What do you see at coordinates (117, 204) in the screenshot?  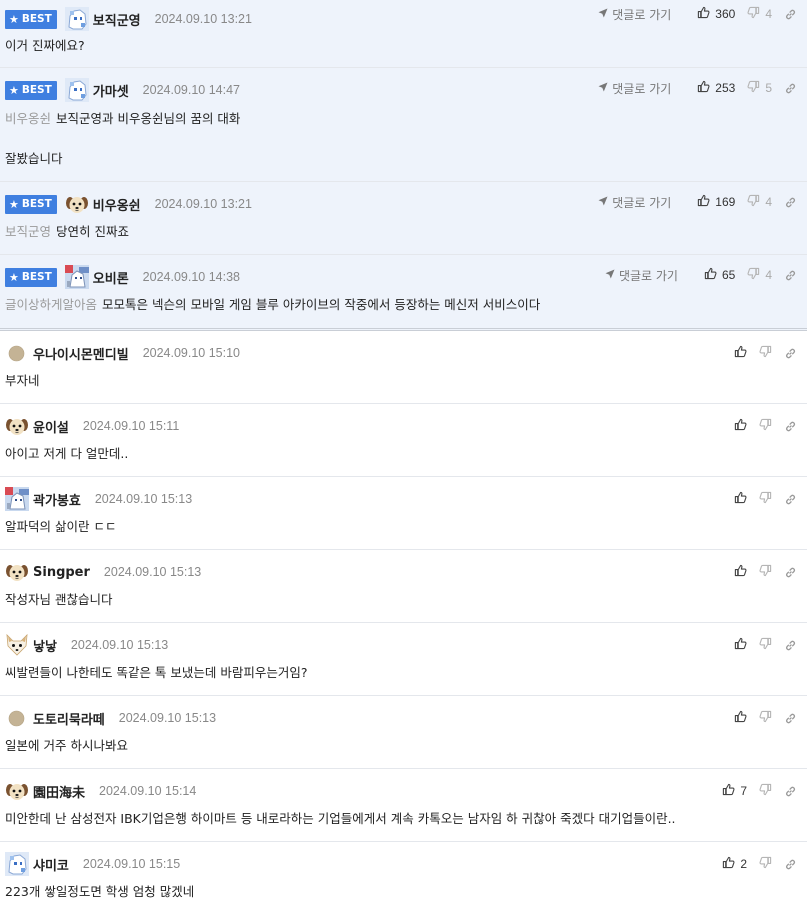 I see `author-name: 비우옹쉰` at bounding box center [117, 204].